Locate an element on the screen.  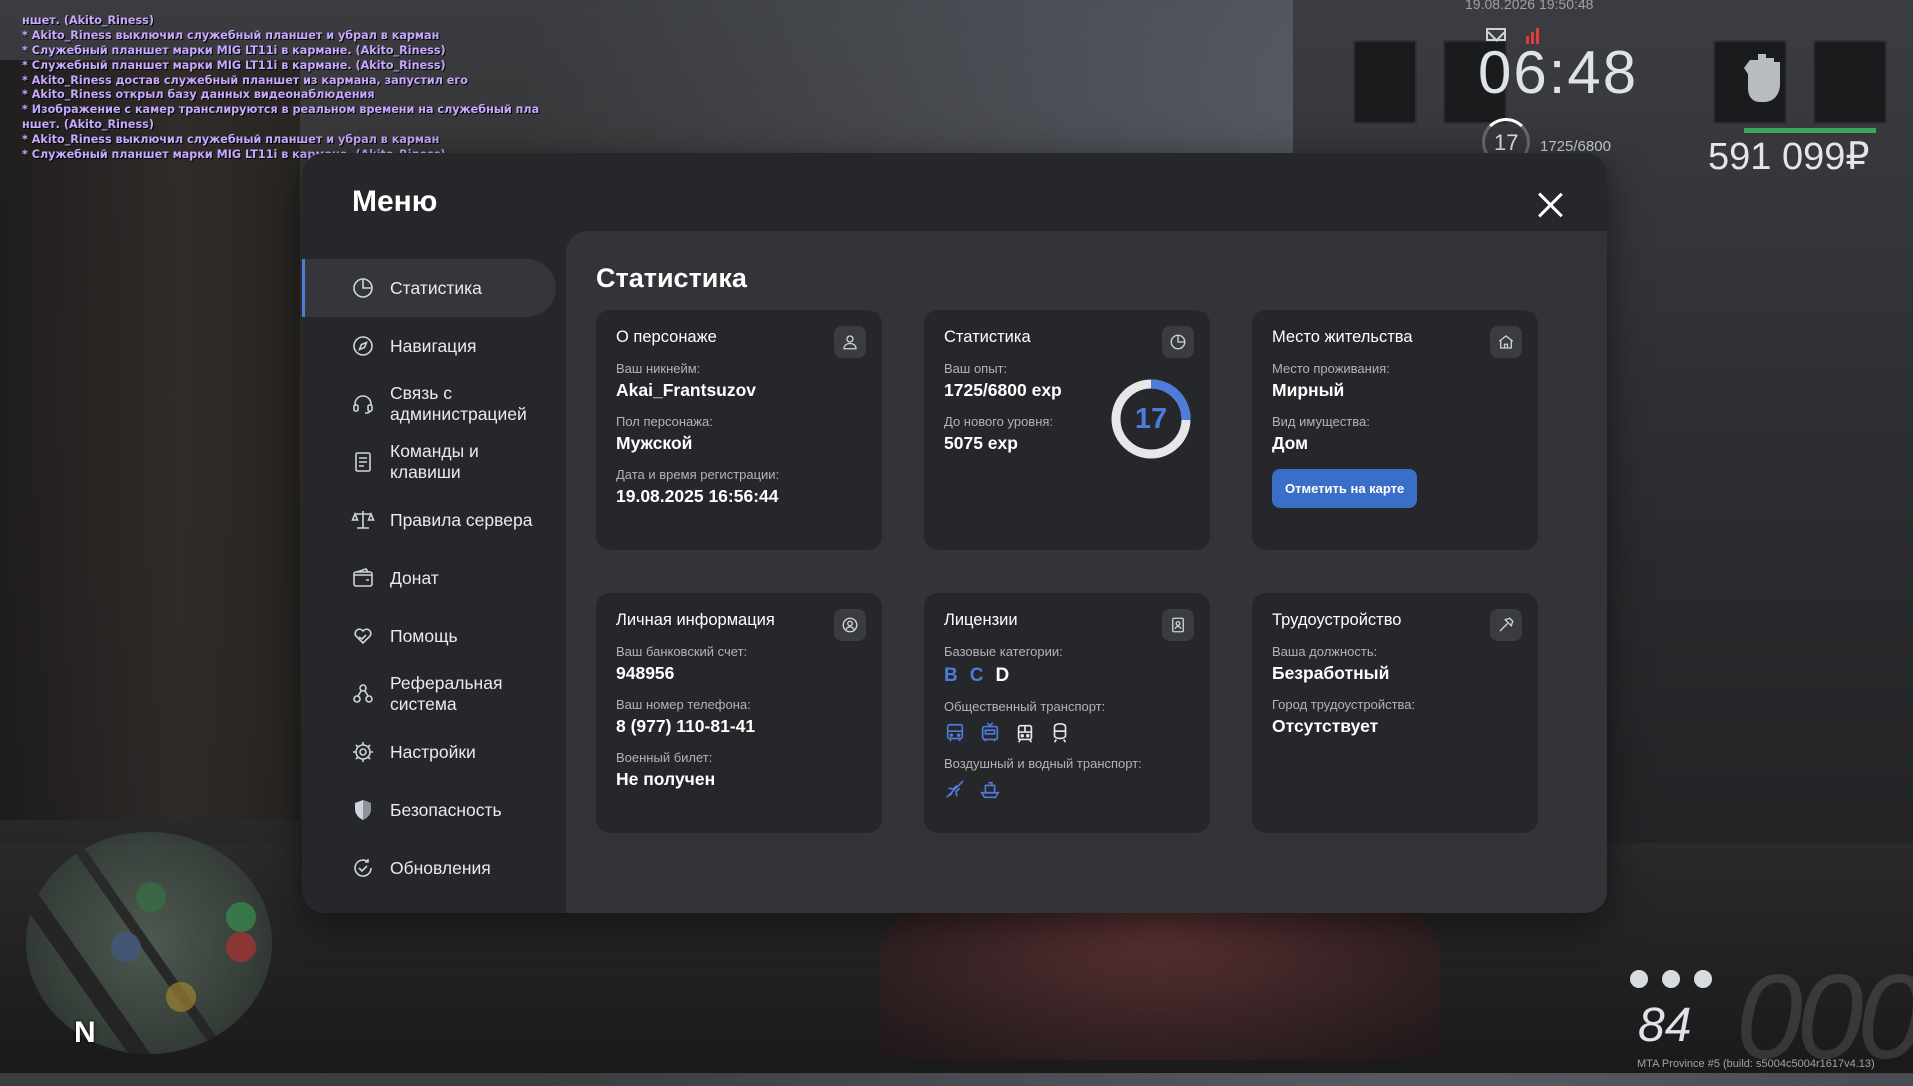
sidebar-item-settings: Настройки is located at coordinates (429, 752).